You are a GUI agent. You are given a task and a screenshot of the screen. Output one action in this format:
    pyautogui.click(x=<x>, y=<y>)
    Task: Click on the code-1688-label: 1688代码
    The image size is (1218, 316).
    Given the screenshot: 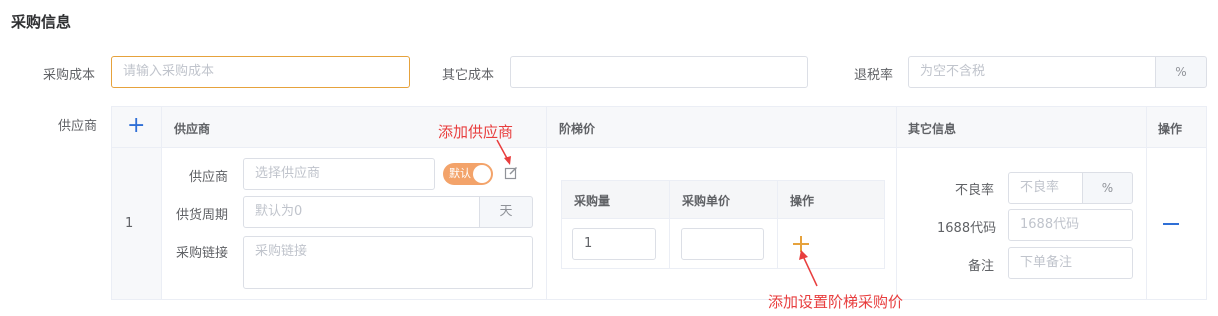 What is the action you would take?
    pyautogui.click(x=967, y=228)
    